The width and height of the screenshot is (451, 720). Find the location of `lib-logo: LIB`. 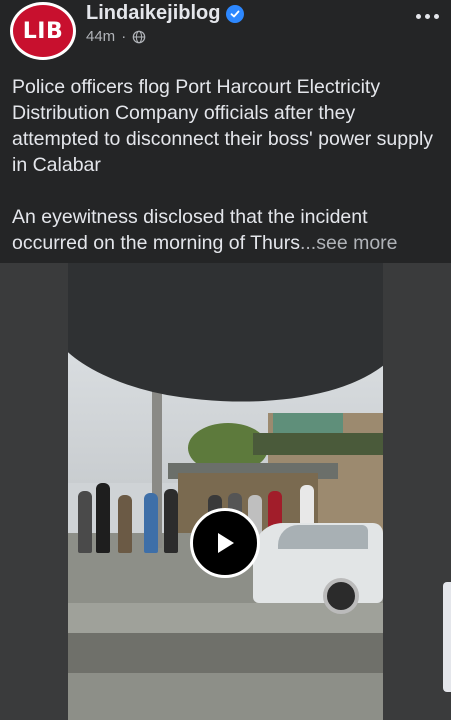

lib-logo: LIB is located at coordinates (43, 31).